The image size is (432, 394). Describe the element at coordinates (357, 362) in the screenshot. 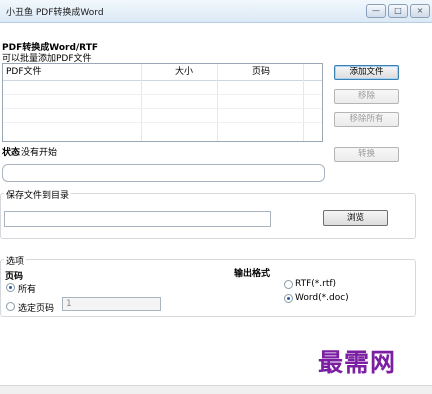

I see `watermark-logo: 最需网` at that location.